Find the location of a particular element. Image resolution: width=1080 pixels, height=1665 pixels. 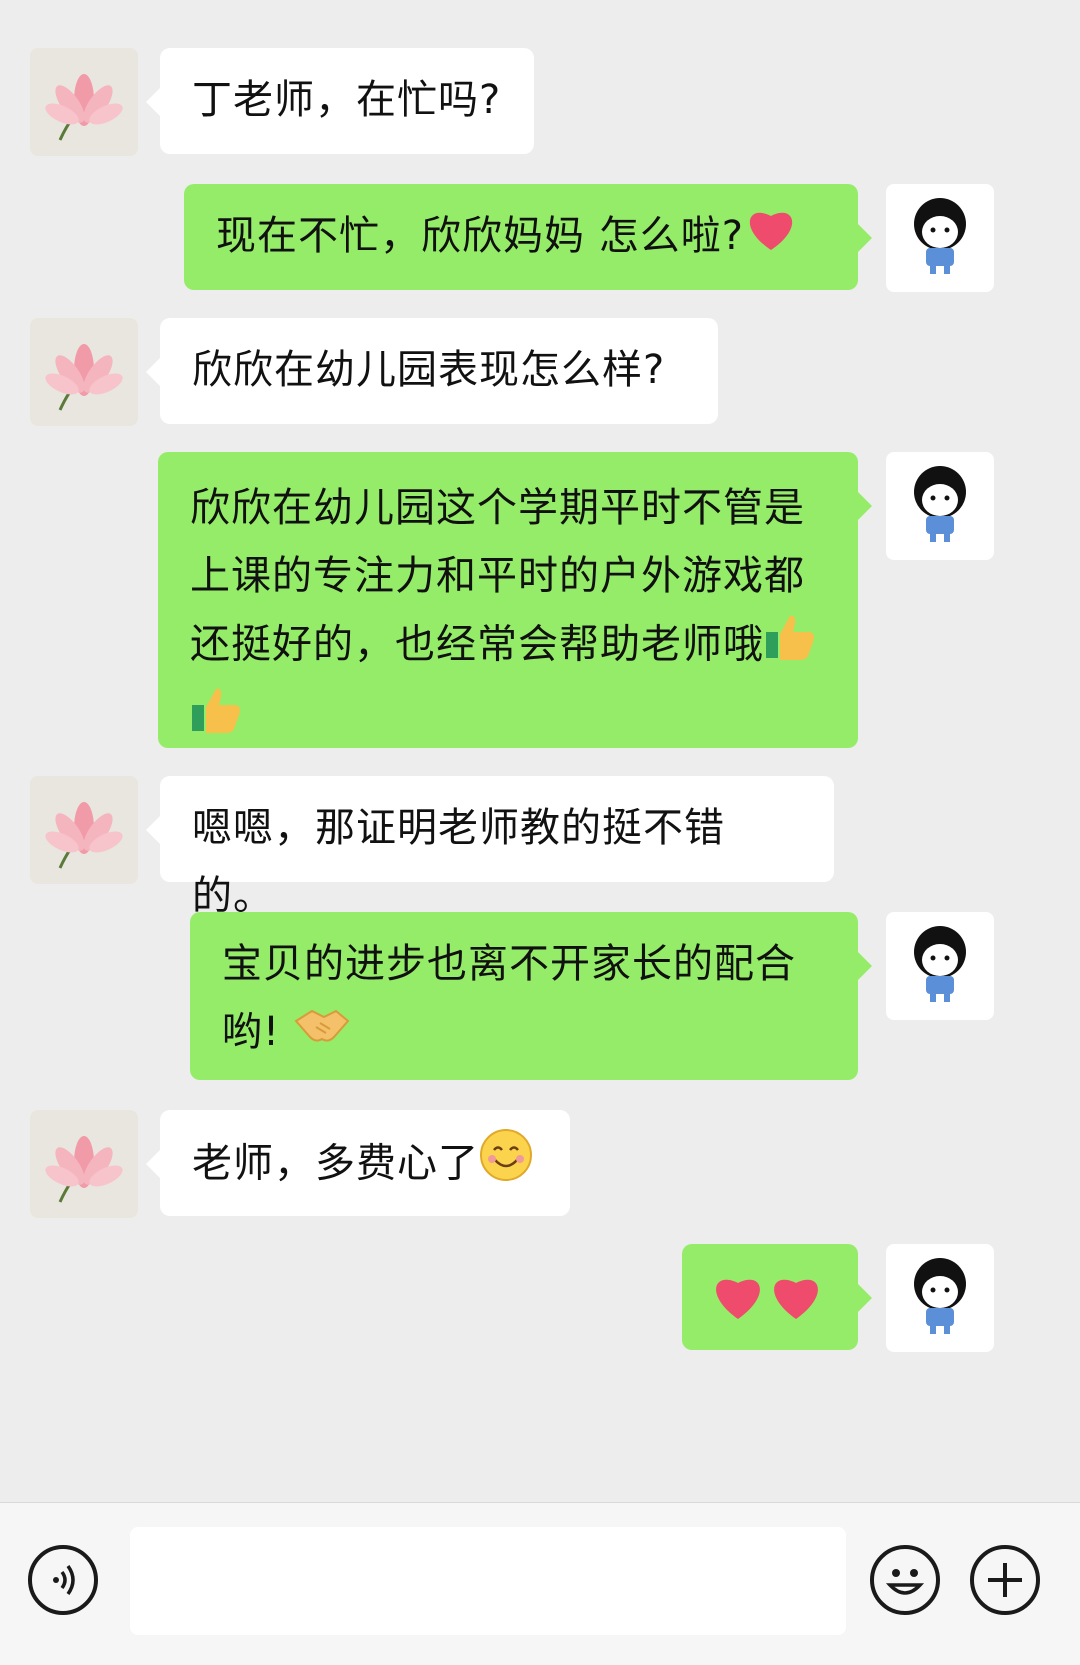

message-text: 欣欣在幼儿园表现怎么样? is located at coordinates (429, 370).